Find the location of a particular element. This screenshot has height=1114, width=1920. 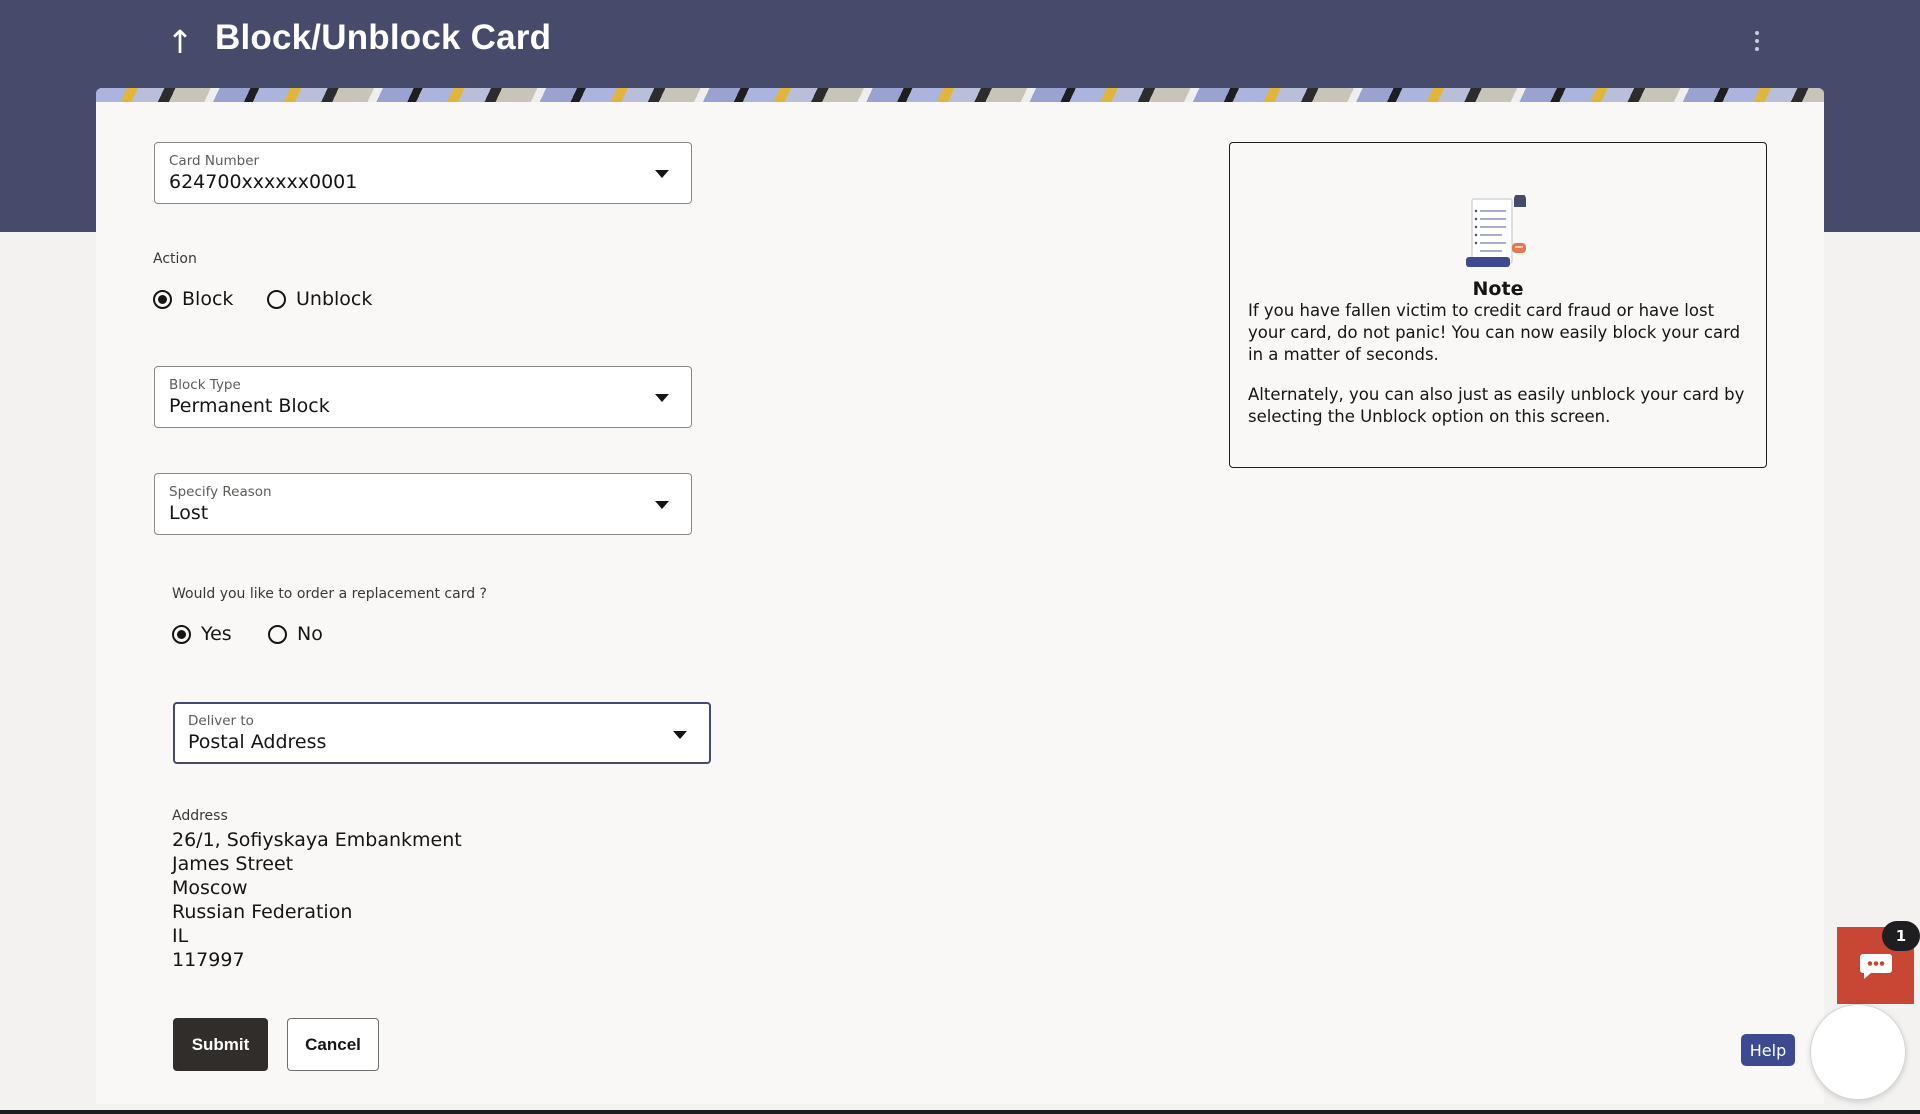

note-document-icon is located at coordinates (1496, 231).